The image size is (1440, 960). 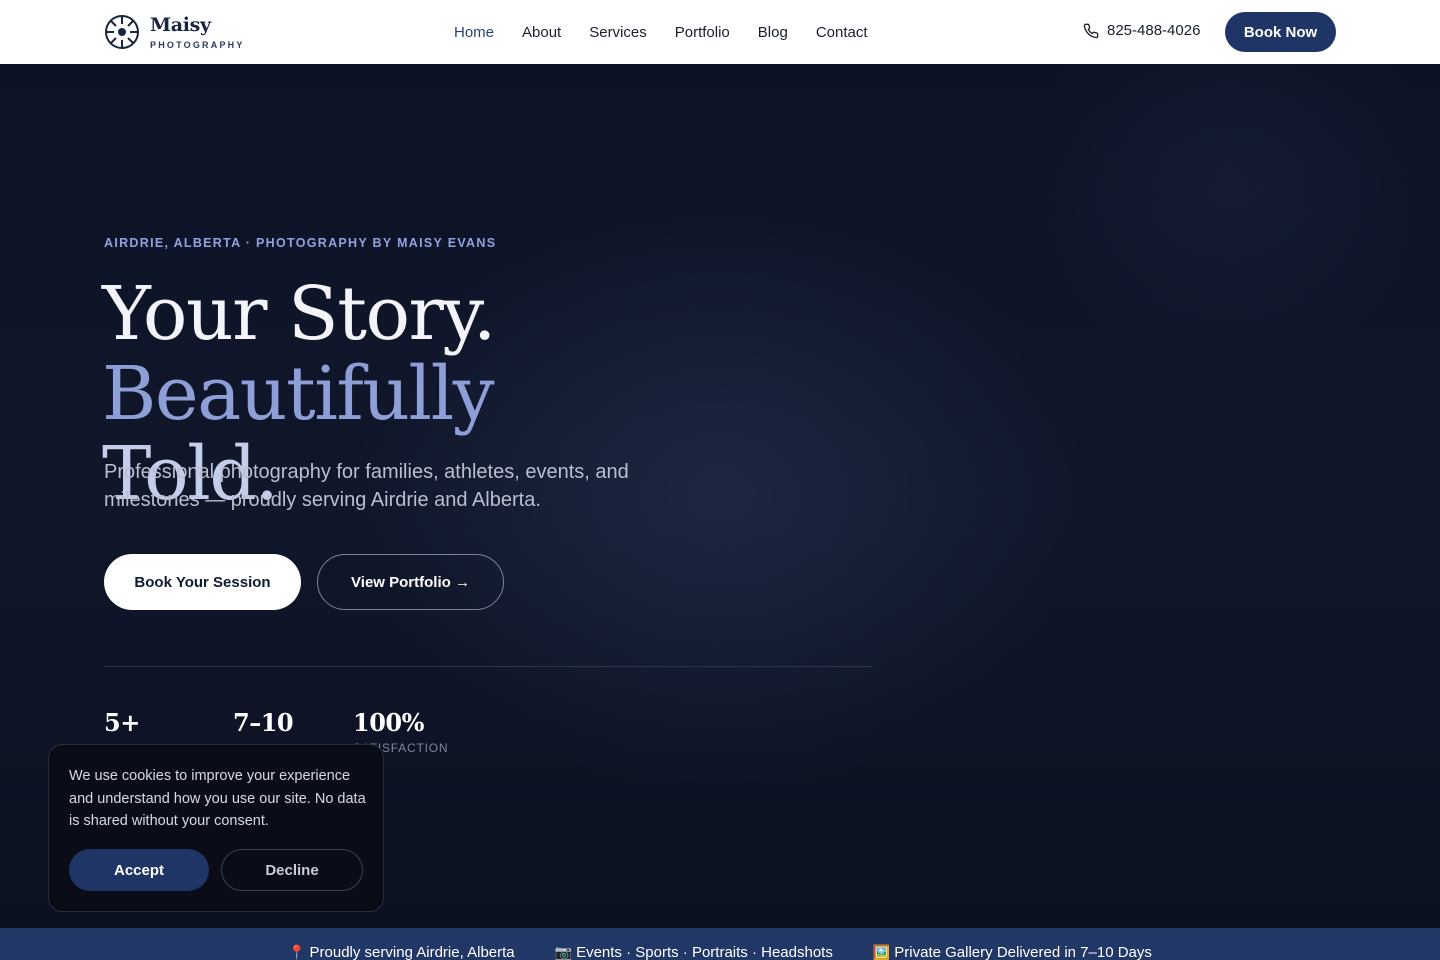 What do you see at coordinates (618, 32) in the screenshot?
I see `nav-services: Services` at bounding box center [618, 32].